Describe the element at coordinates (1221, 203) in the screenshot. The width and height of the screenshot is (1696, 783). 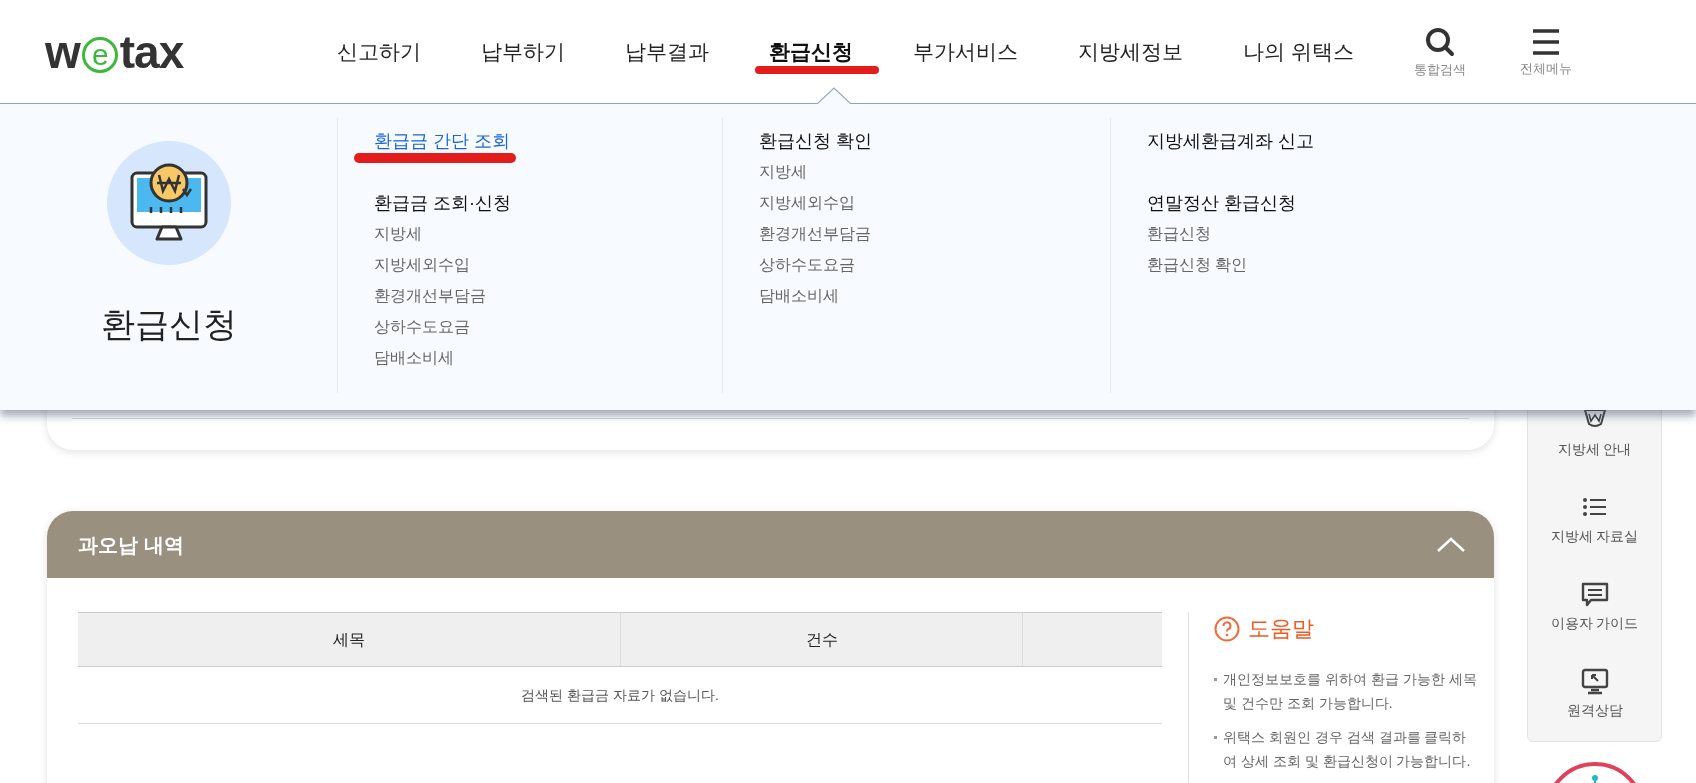
I see `menu-heading: 연말정산 환급신청` at that location.